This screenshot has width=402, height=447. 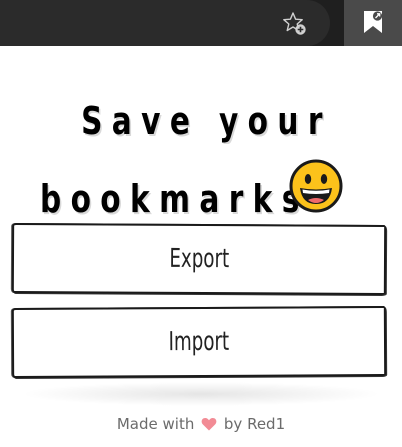 I want to click on star-add-icon, so click(x=294, y=23).